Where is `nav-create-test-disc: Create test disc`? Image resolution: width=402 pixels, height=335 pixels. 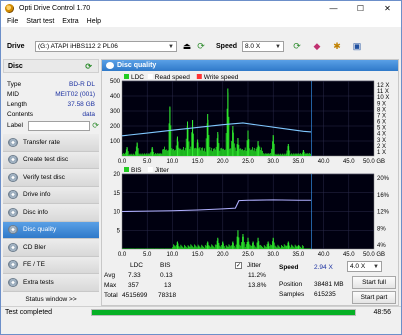
nav-create-test-disc: Create test disc is located at coordinates (51, 160).